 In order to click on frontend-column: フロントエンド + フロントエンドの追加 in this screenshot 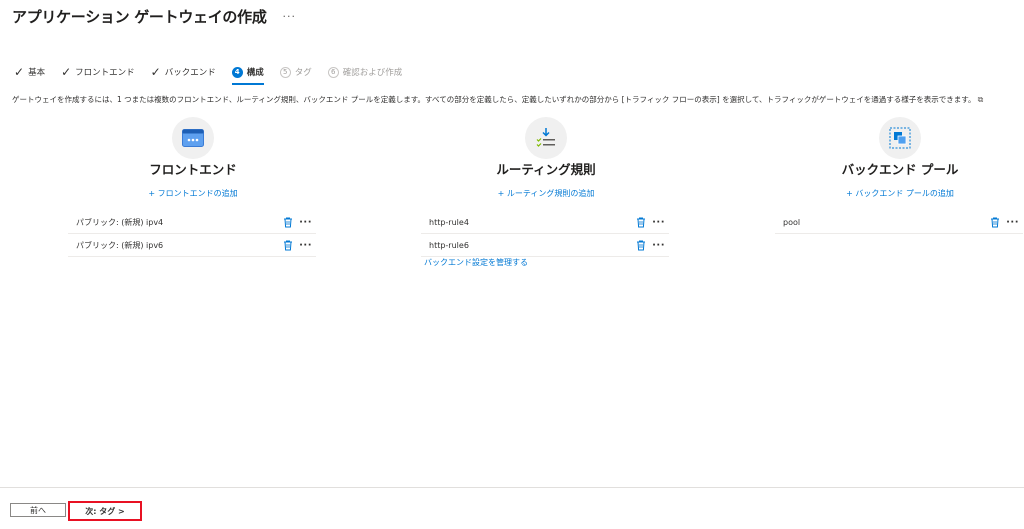, I will do `click(193, 158)`.